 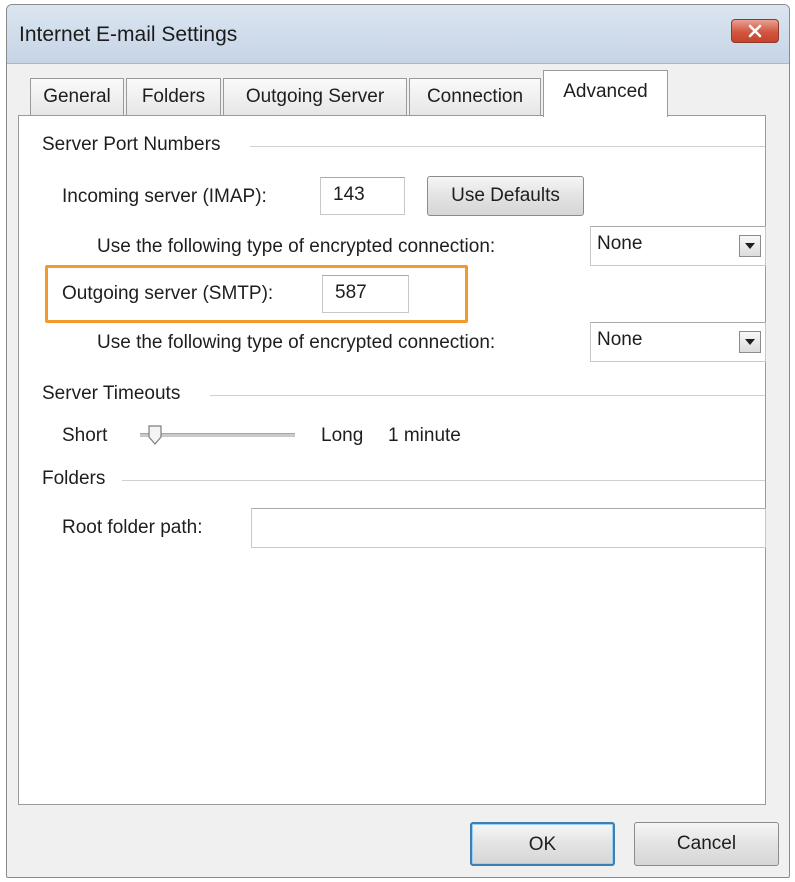 What do you see at coordinates (315, 96) in the screenshot?
I see `tab-outgoing-server: Outgoing Server` at bounding box center [315, 96].